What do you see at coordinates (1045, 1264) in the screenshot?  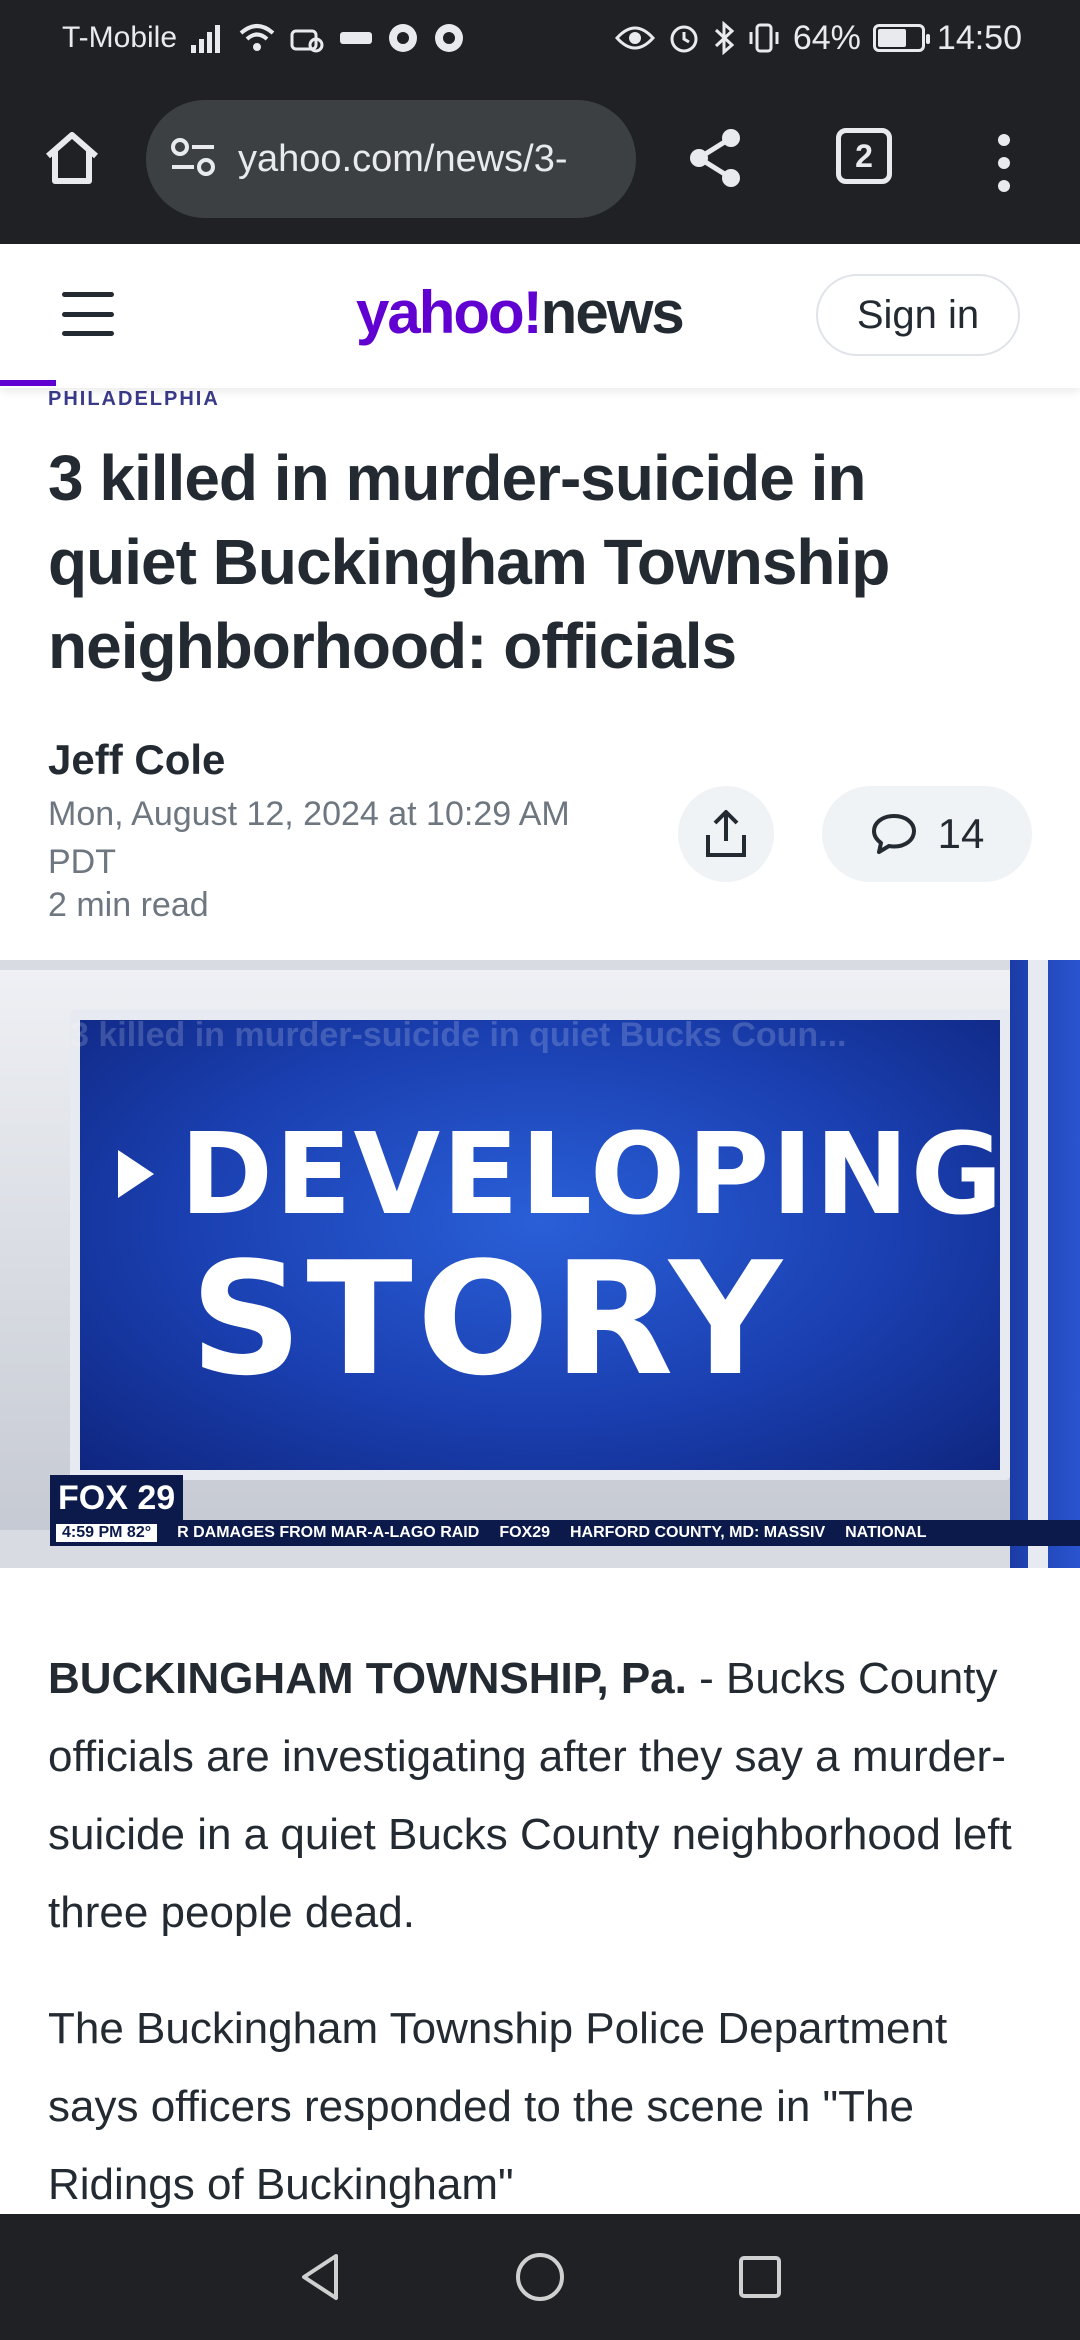 I see `studio-rail` at bounding box center [1045, 1264].